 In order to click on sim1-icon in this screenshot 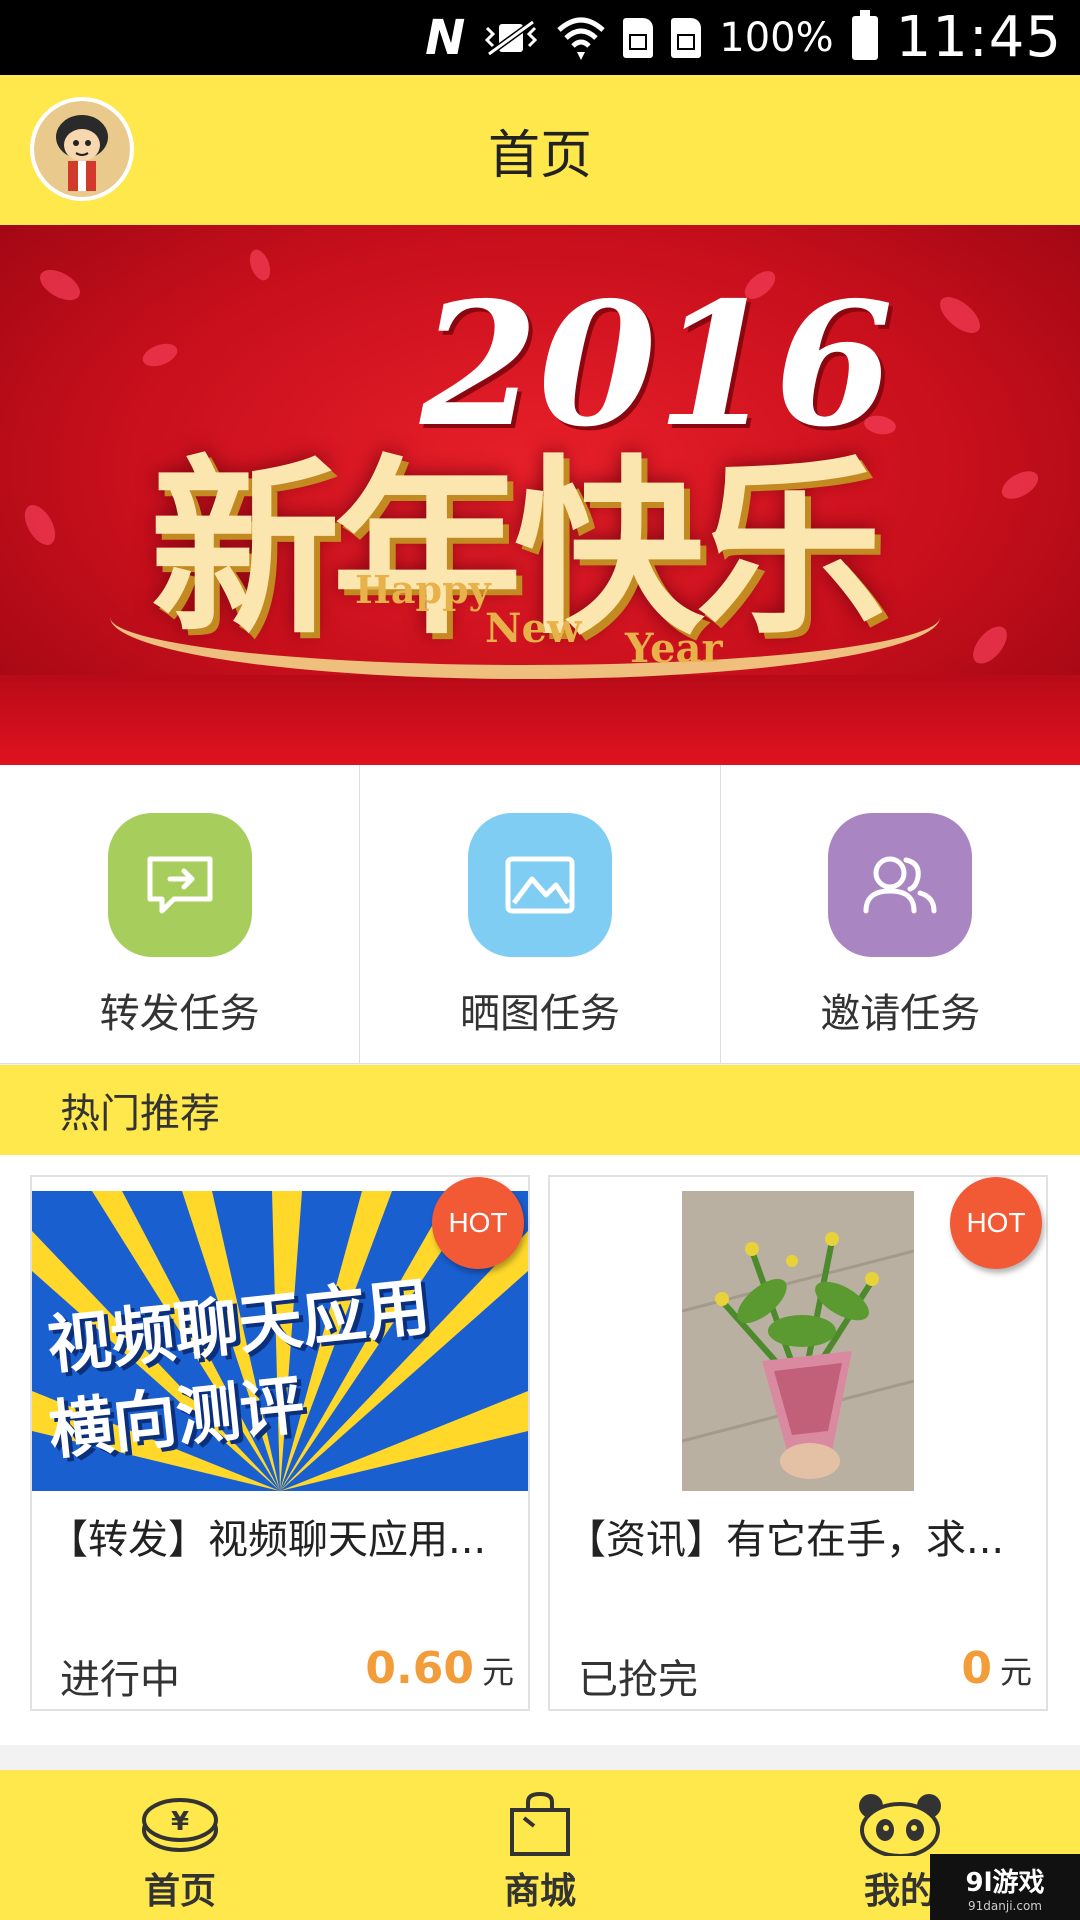, I will do `click(638, 37)`.